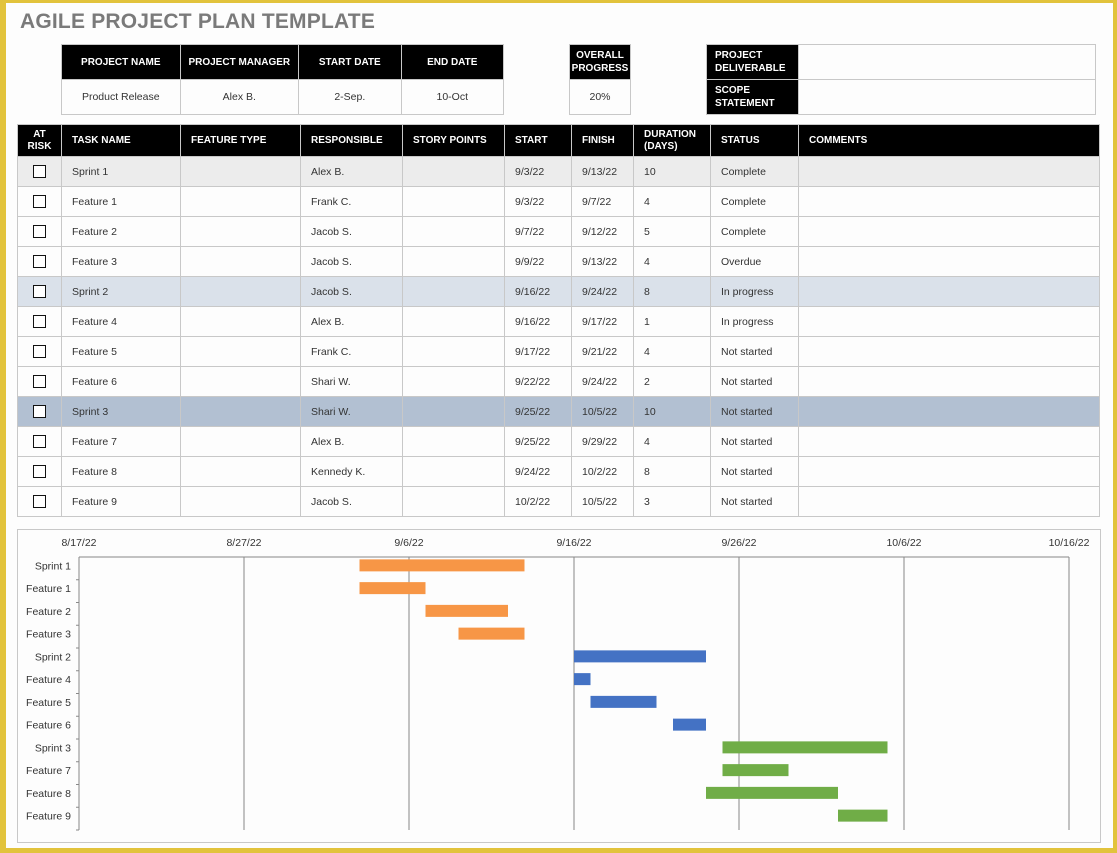  I want to click on task-name-cell: Feature 2, so click(121, 231).